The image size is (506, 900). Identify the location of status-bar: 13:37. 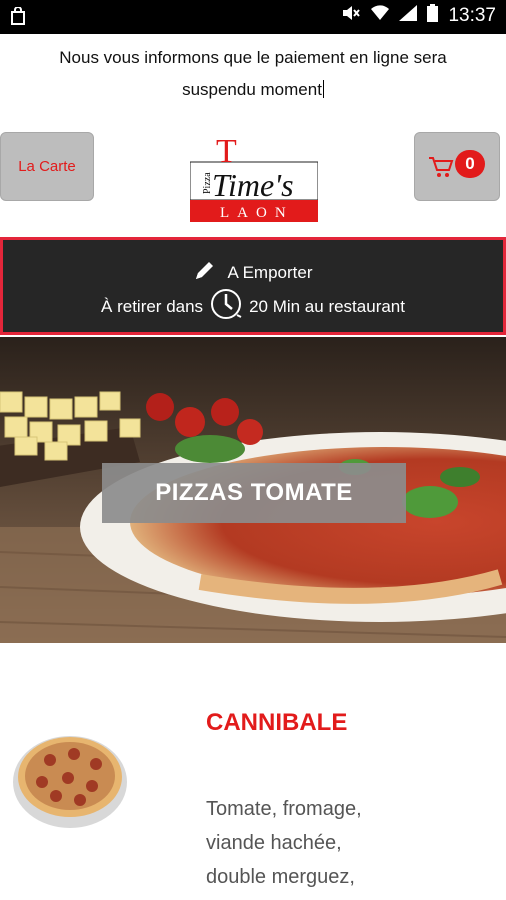
(253, 17).